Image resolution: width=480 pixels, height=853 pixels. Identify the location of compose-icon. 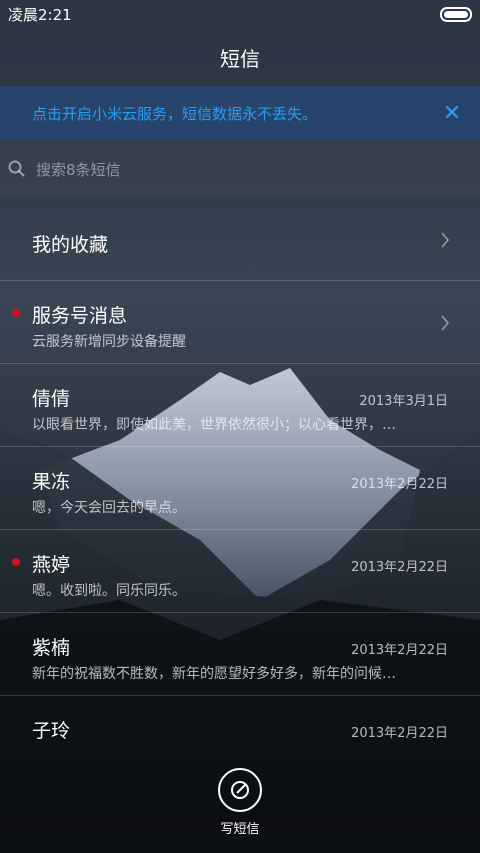
(240, 790).